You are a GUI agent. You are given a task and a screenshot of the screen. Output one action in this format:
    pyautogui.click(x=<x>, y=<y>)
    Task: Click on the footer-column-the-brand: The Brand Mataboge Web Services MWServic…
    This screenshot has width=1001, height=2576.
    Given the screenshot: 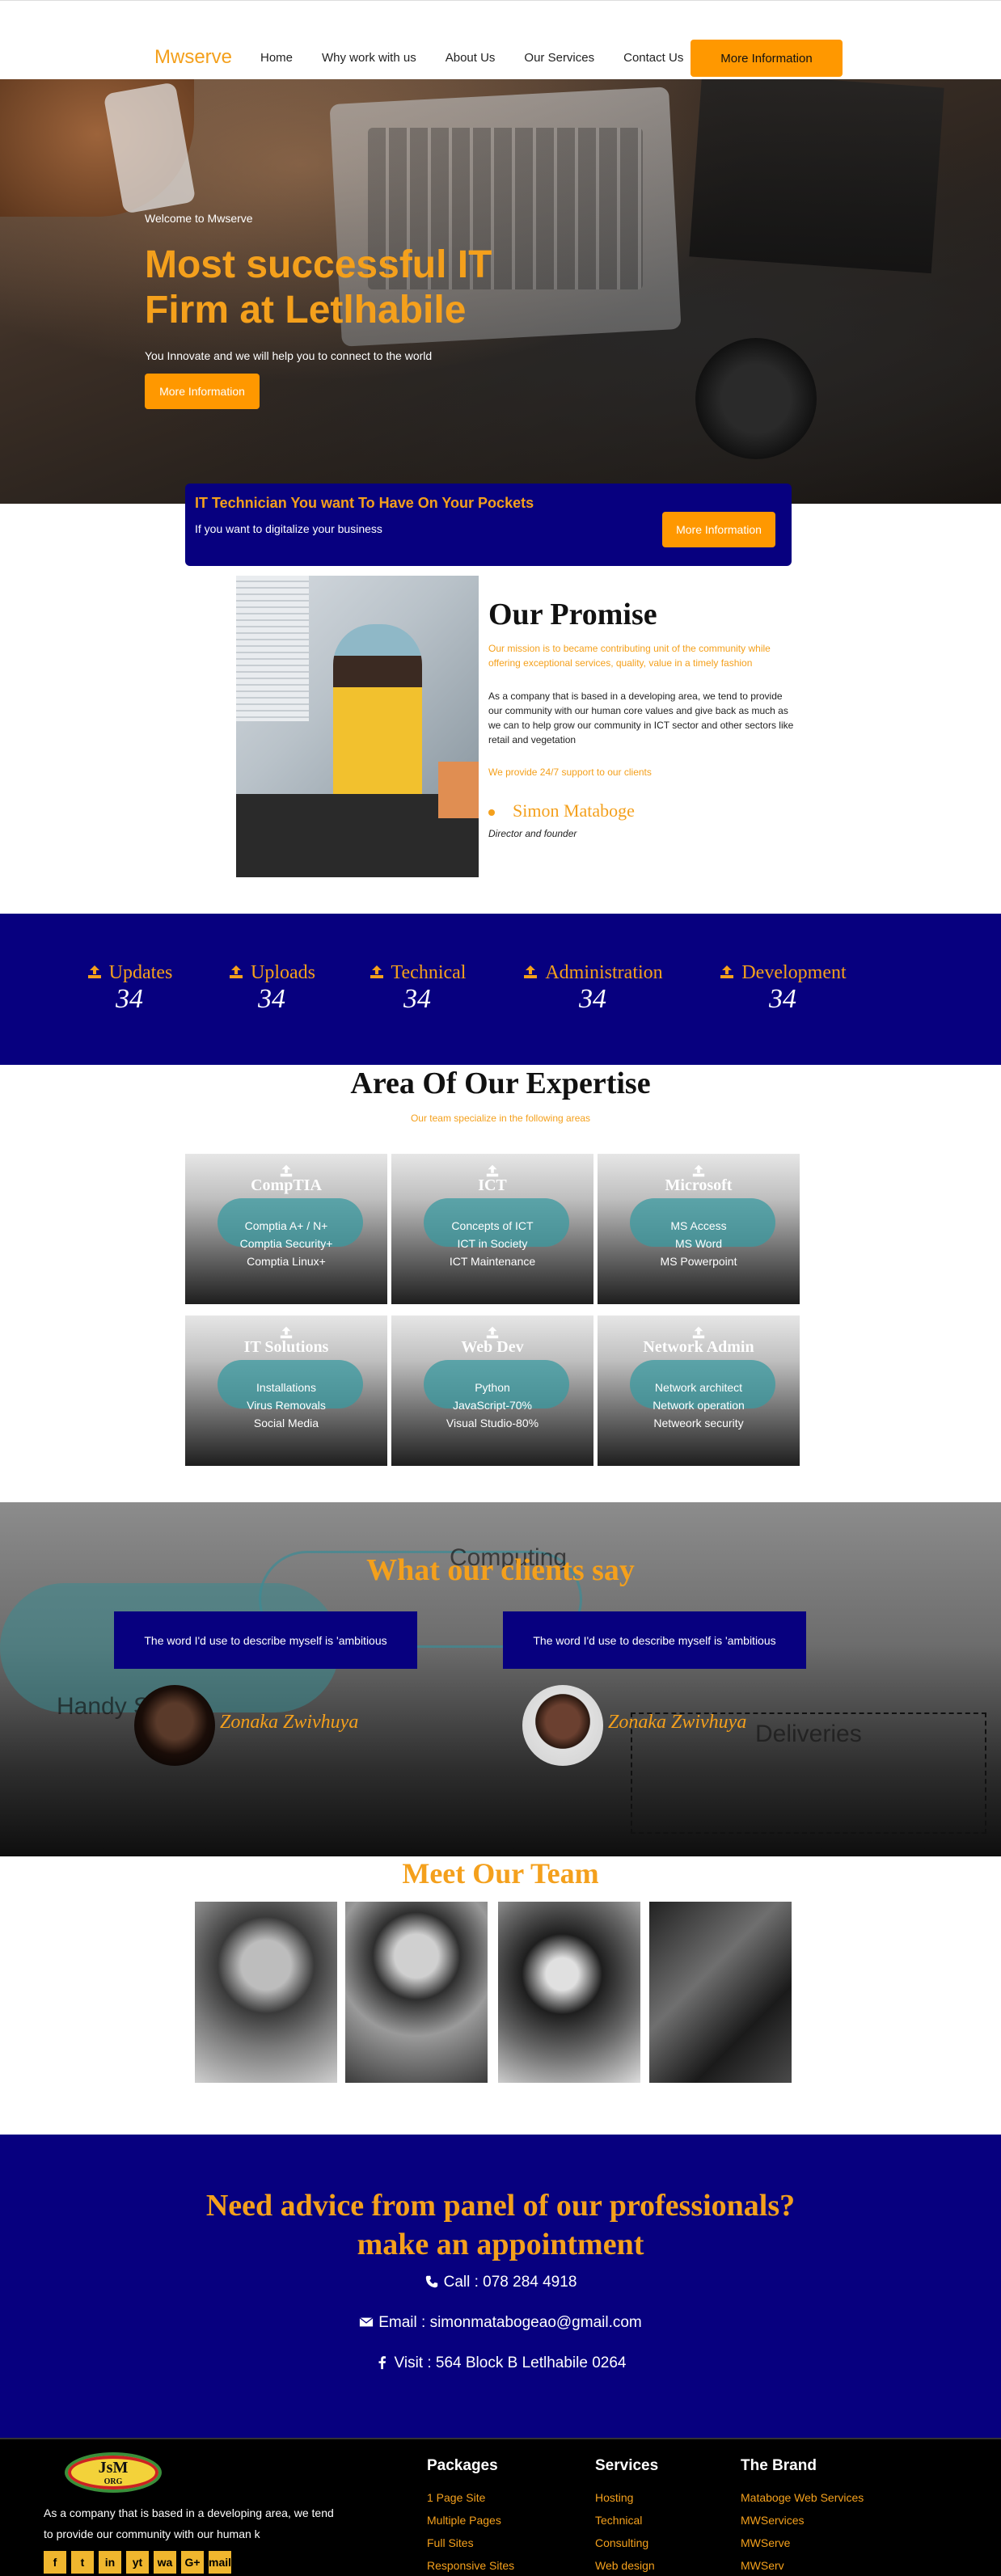 What is the action you would take?
    pyautogui.click(x=802, y=2516)
    